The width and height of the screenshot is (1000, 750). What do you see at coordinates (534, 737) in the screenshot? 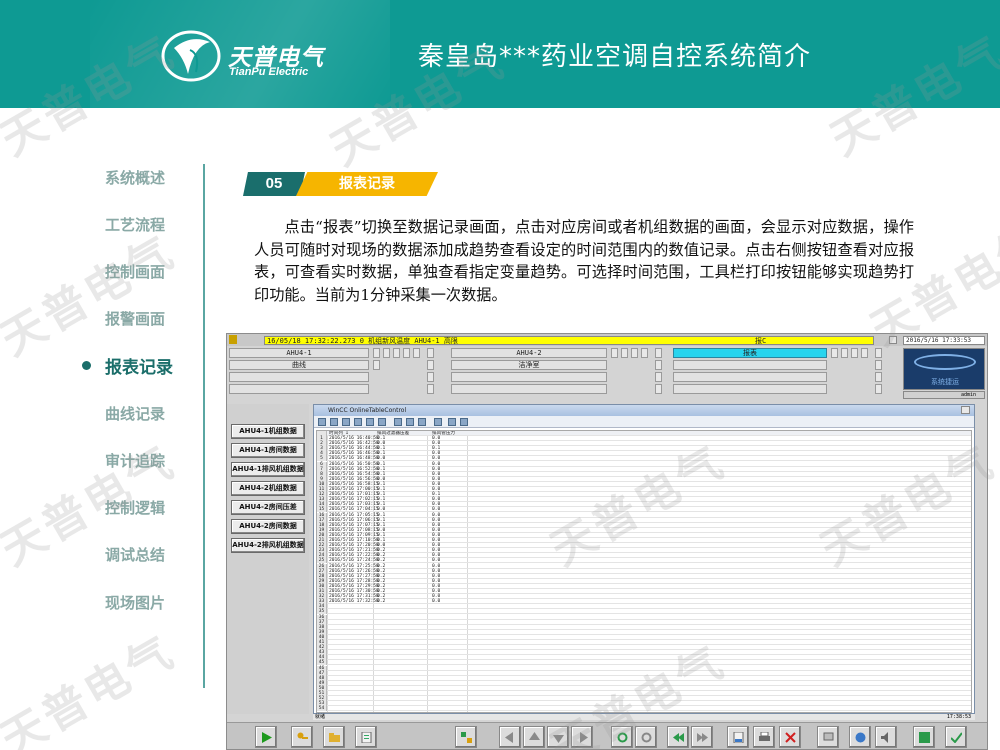
I see `nav-up-button` at bounding box center [534, 737].